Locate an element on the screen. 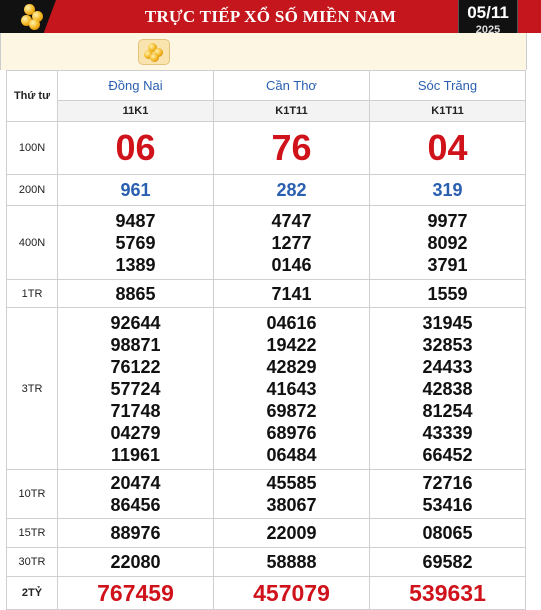  prize-cell: 76 is located at coordinates (291, 148).